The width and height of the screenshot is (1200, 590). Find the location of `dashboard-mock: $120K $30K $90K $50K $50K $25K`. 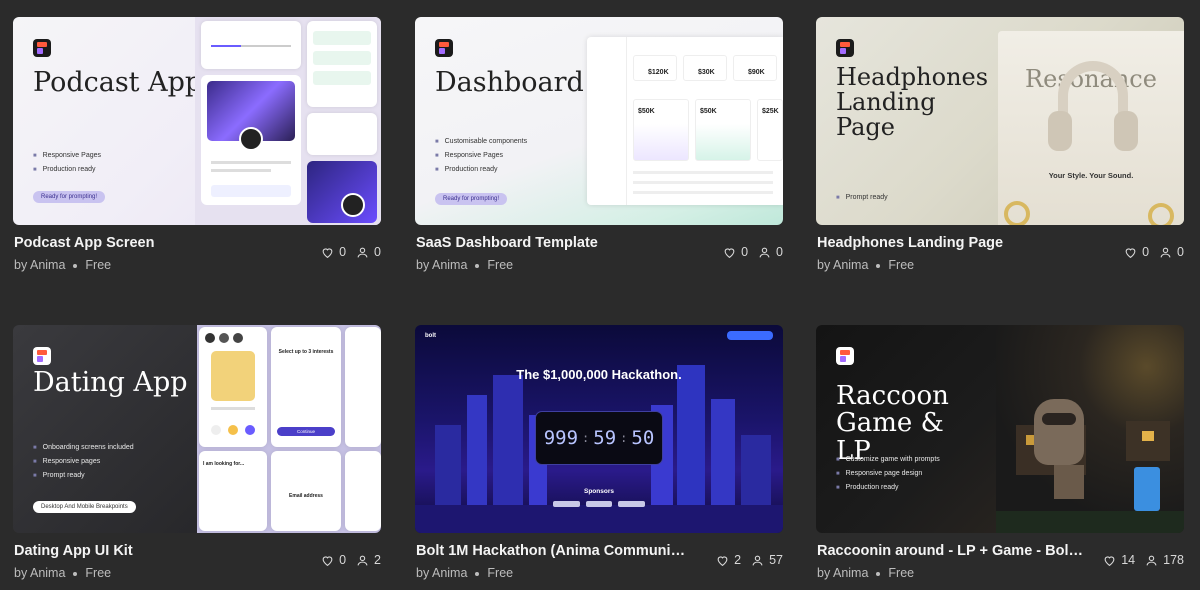

dashboard-mock: $120K $30K $90K $50K $50K $25K is located at coordinates (685, 121).